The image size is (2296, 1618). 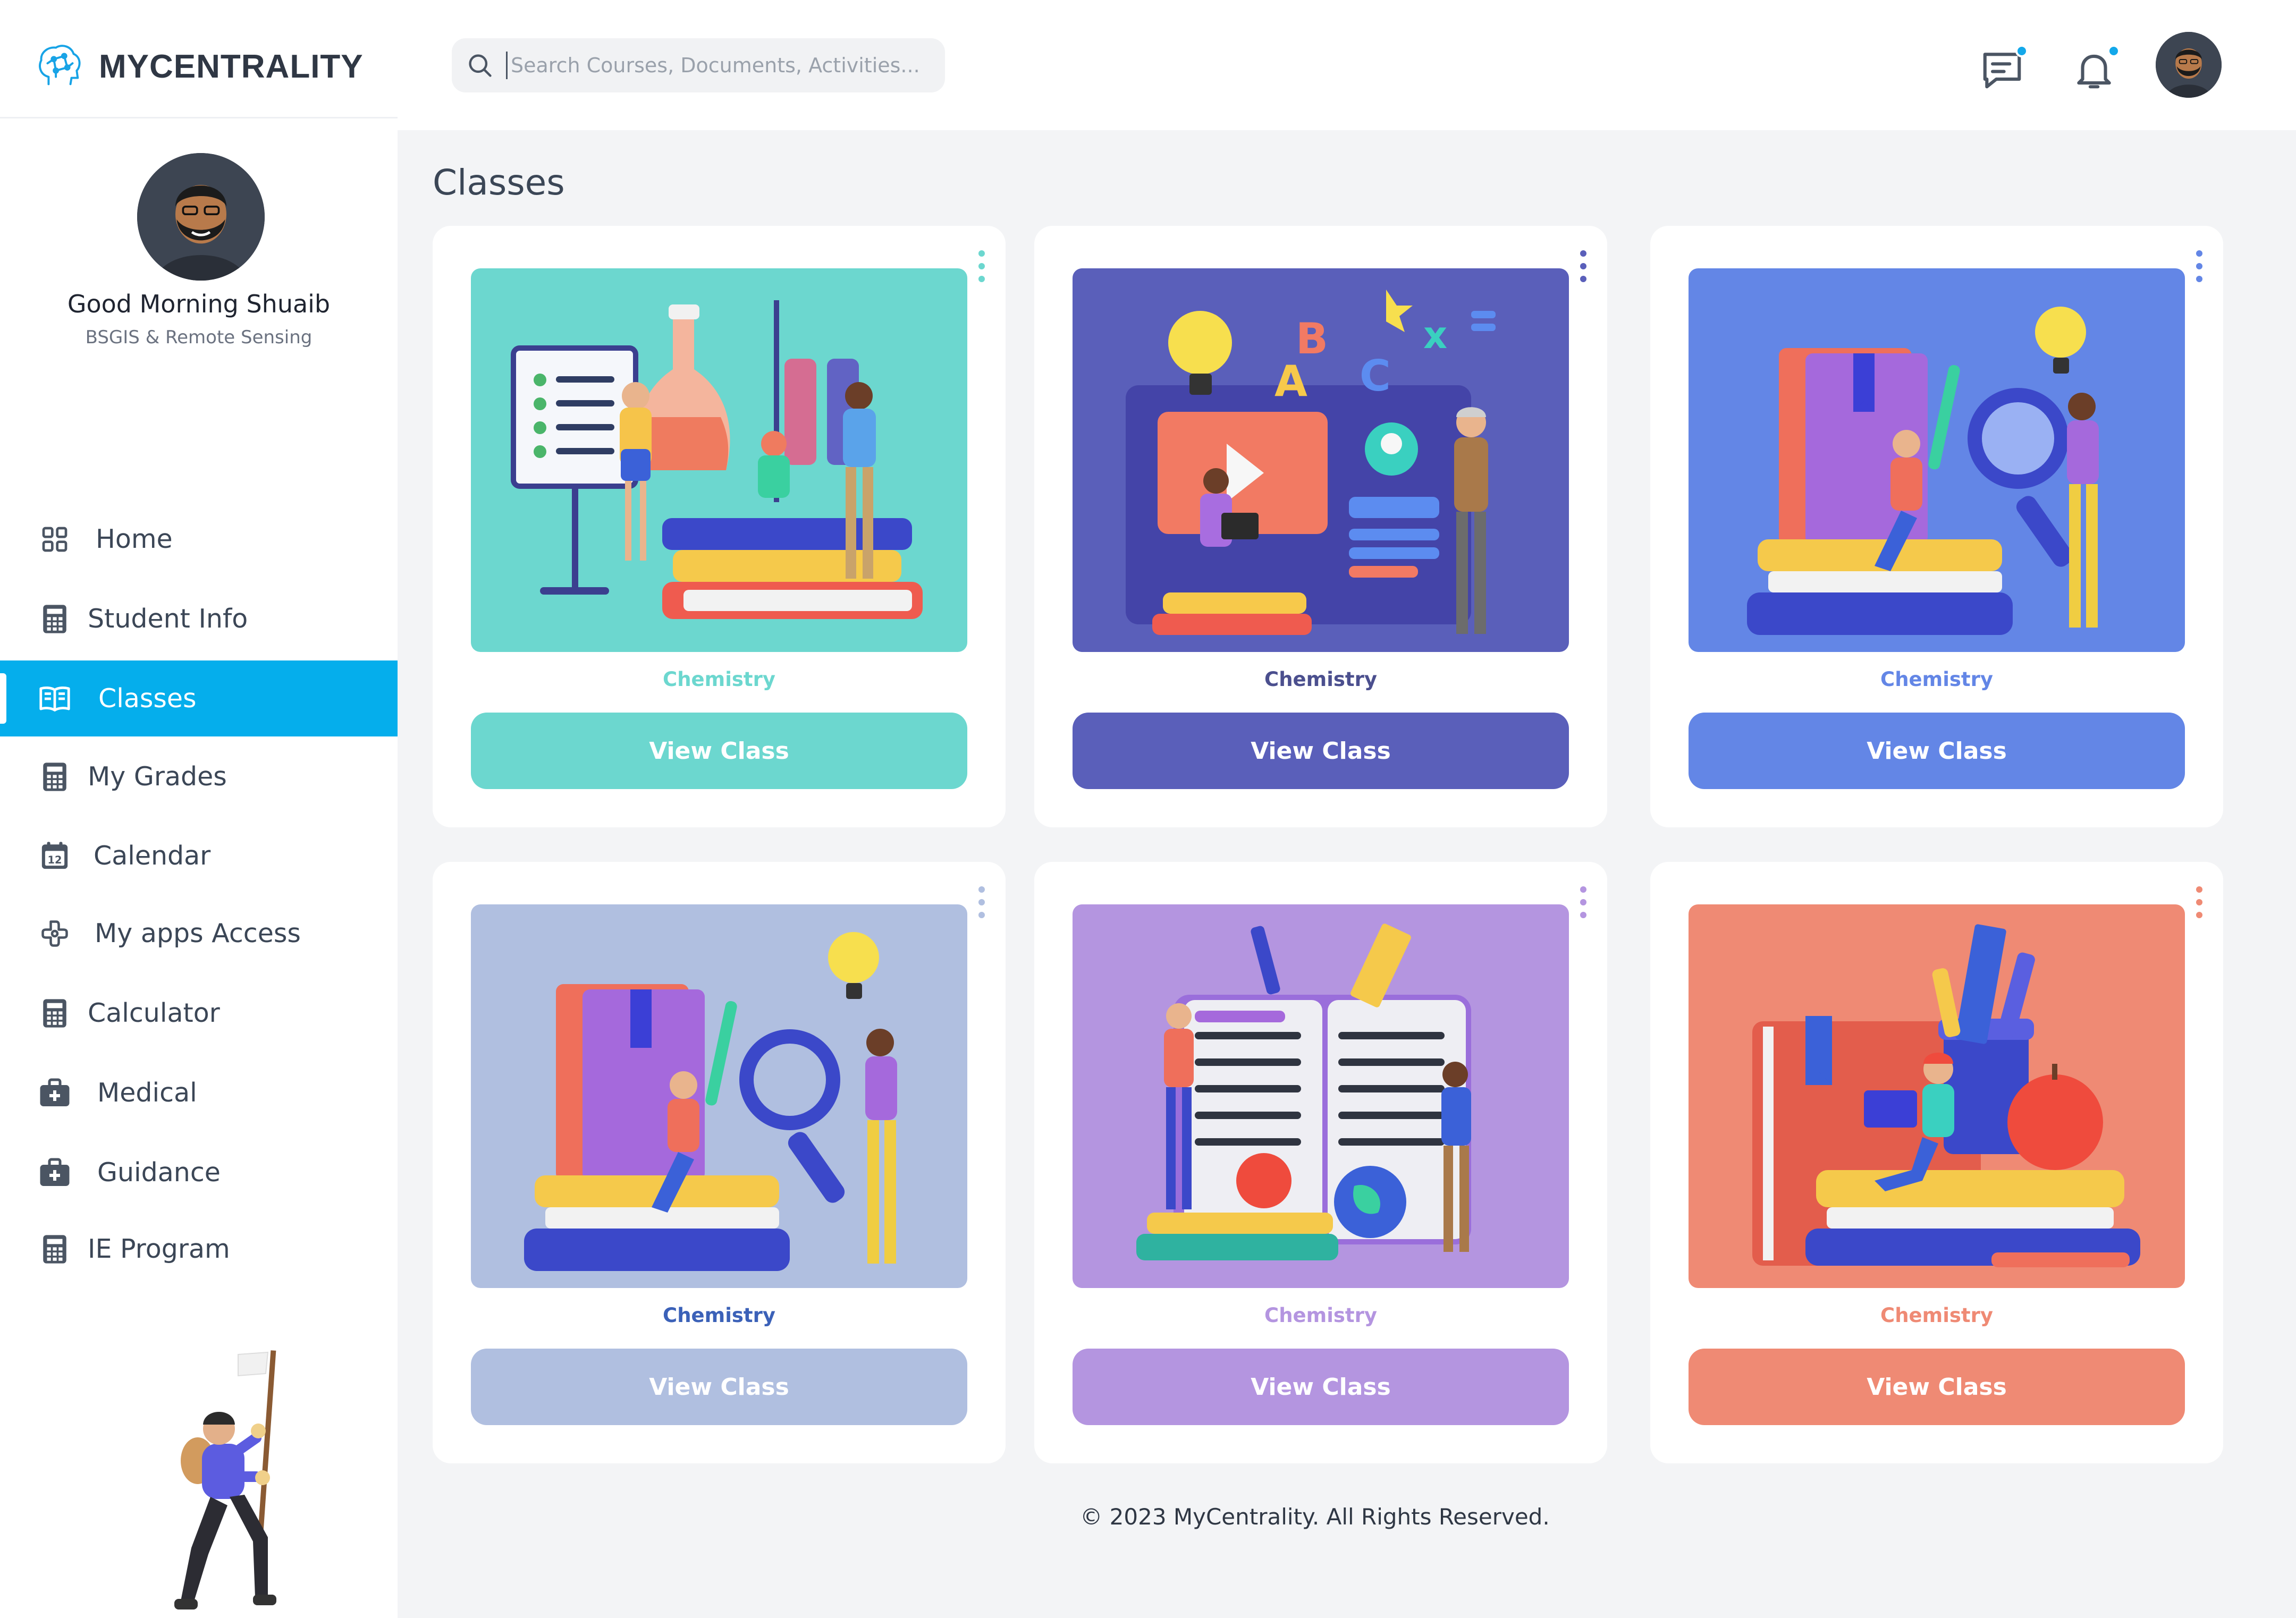 I want to click on app-name: MYCENTRALITY, so click(x=231, y=66).